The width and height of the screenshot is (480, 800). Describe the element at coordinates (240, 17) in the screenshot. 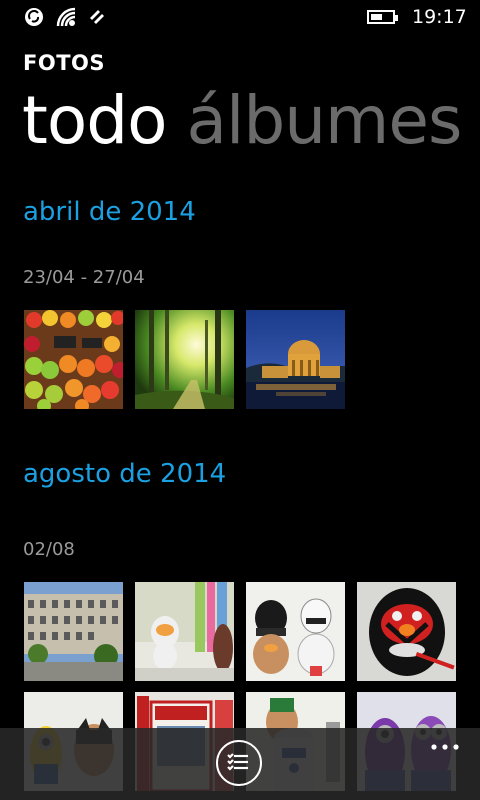

I see `status-bar: 19:17` at that location.